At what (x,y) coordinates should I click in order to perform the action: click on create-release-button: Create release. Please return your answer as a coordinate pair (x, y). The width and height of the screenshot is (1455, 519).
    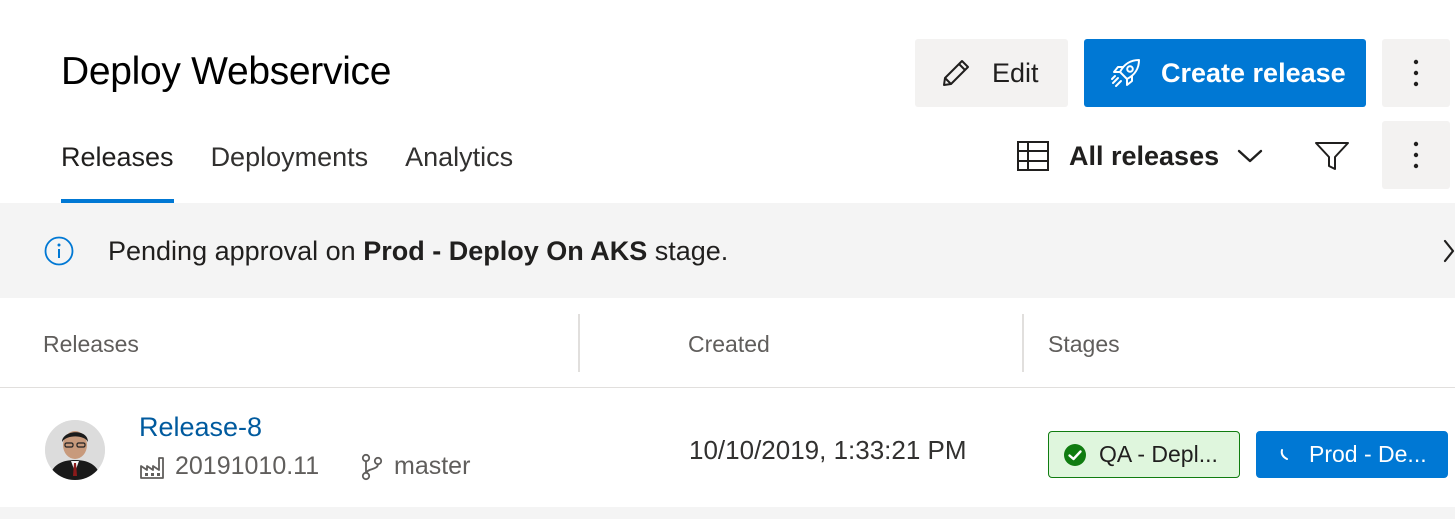
    Looking at the image, I should click on (1225, 73).